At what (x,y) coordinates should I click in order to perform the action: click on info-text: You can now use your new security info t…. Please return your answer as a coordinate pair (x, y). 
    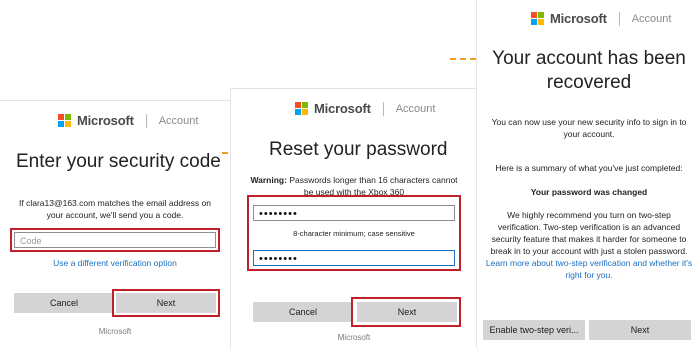
    Looking at the image, I should click on (589, 128).